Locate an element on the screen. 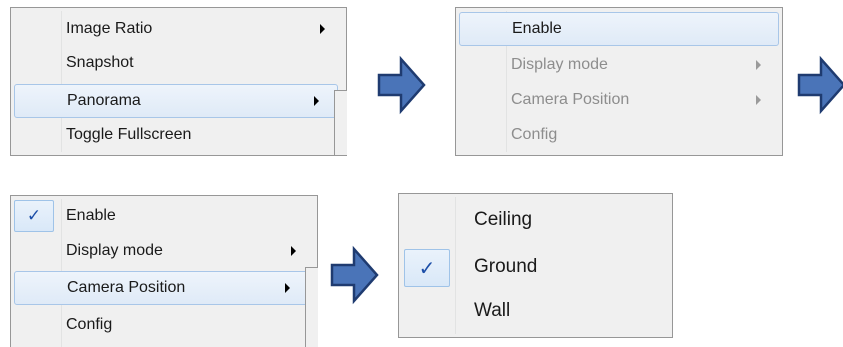 This screenshot has height=347, width=843. menu-item-ground: Ground is located at coordinates (535, 267).